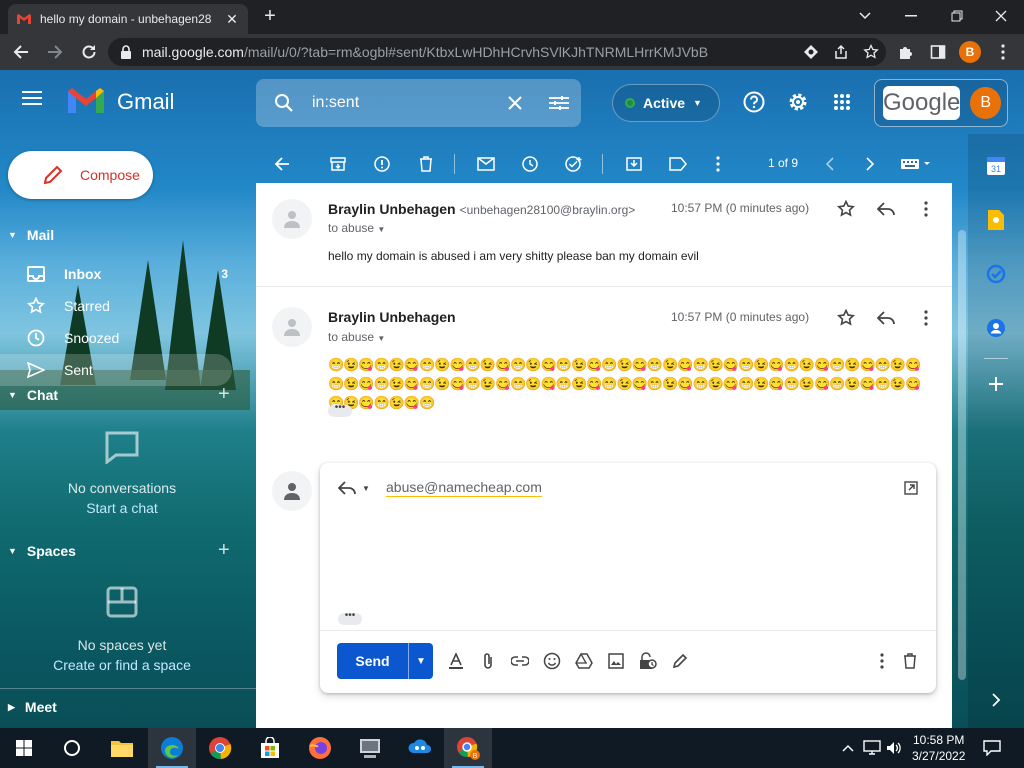 This screenshot has width=1024, height=768. I want to click on reply-type-icon: ▼, so click(354, 488).